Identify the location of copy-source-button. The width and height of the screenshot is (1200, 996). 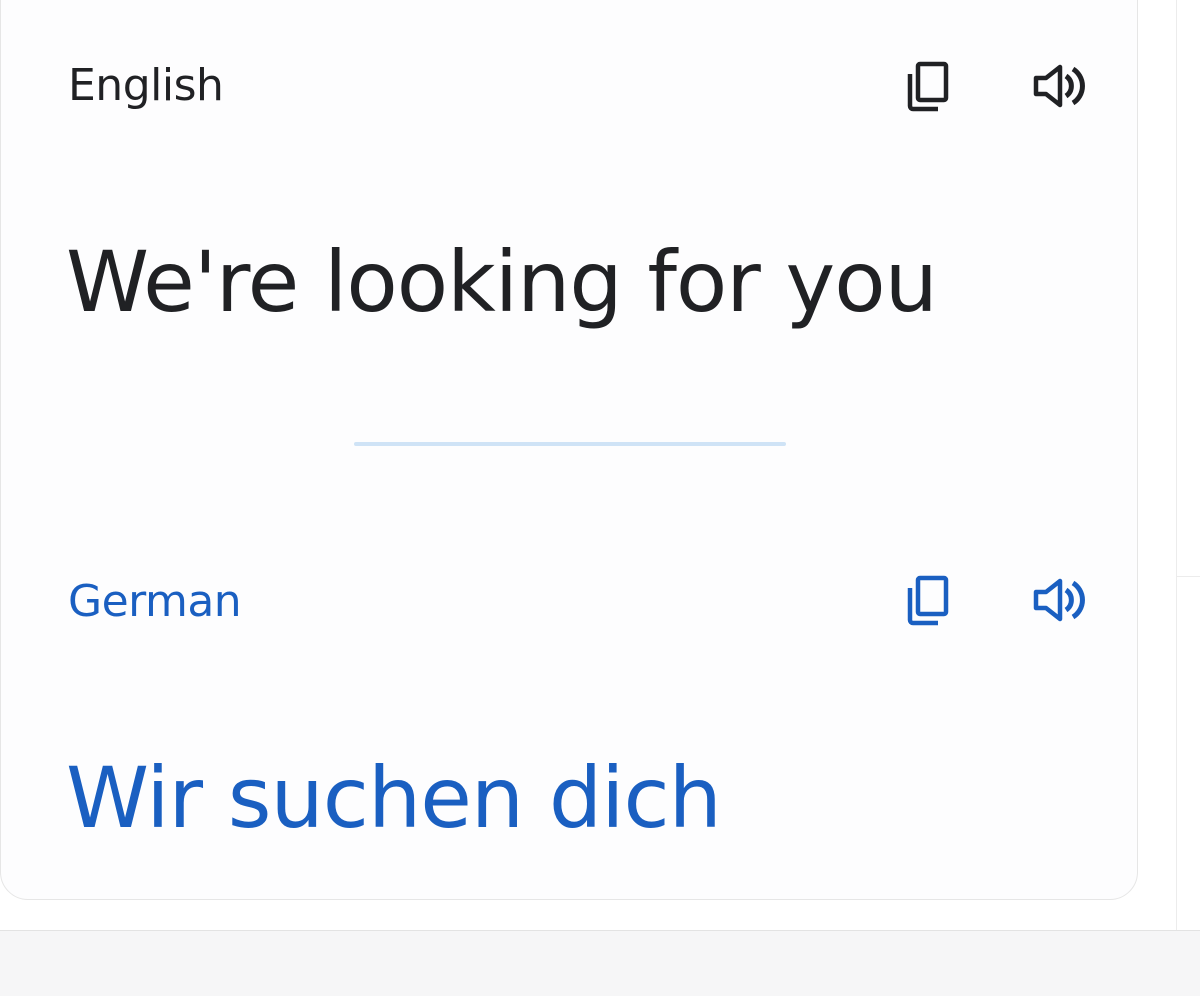
(928, 86).